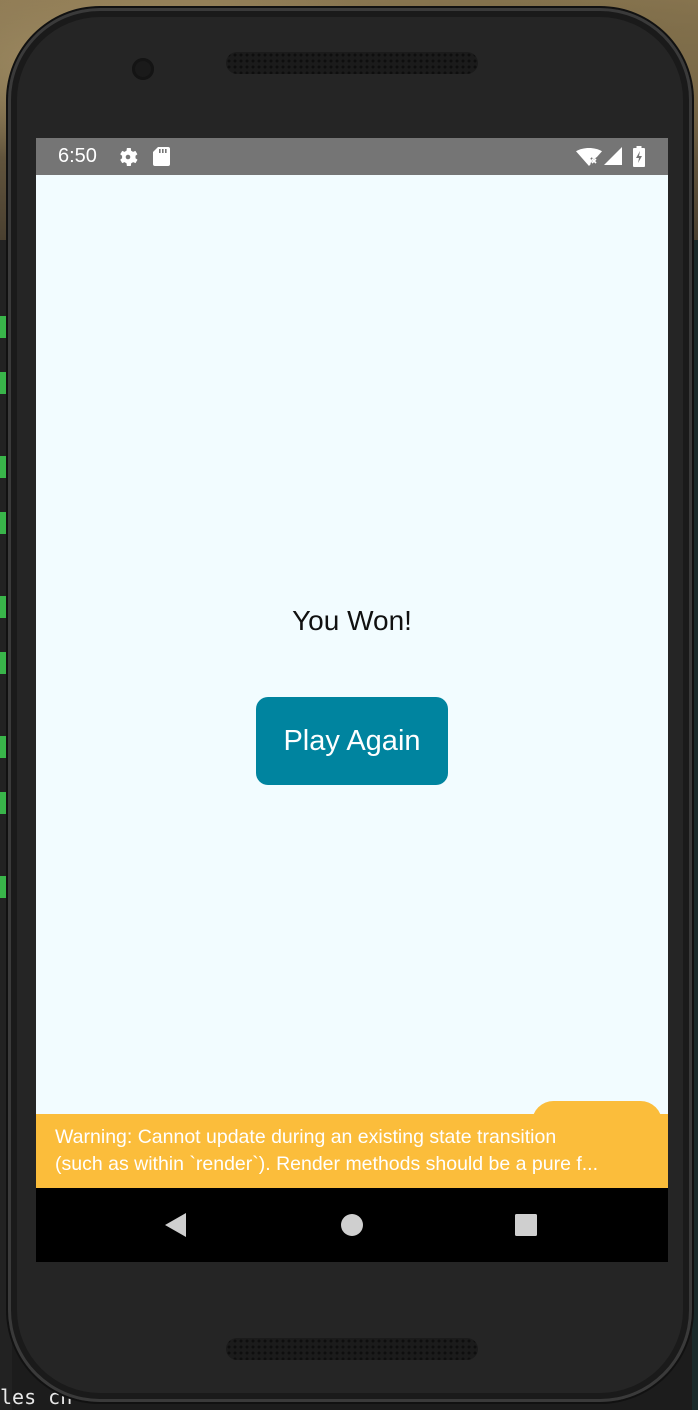  Describe the element at coordinates (352, 1349) in the screenshot. I see `bottom-speaker` at that location.